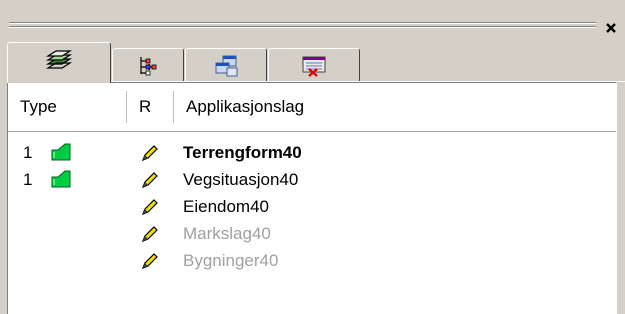  I want to click on tree-hierarchy-icon, so click(148, 65).